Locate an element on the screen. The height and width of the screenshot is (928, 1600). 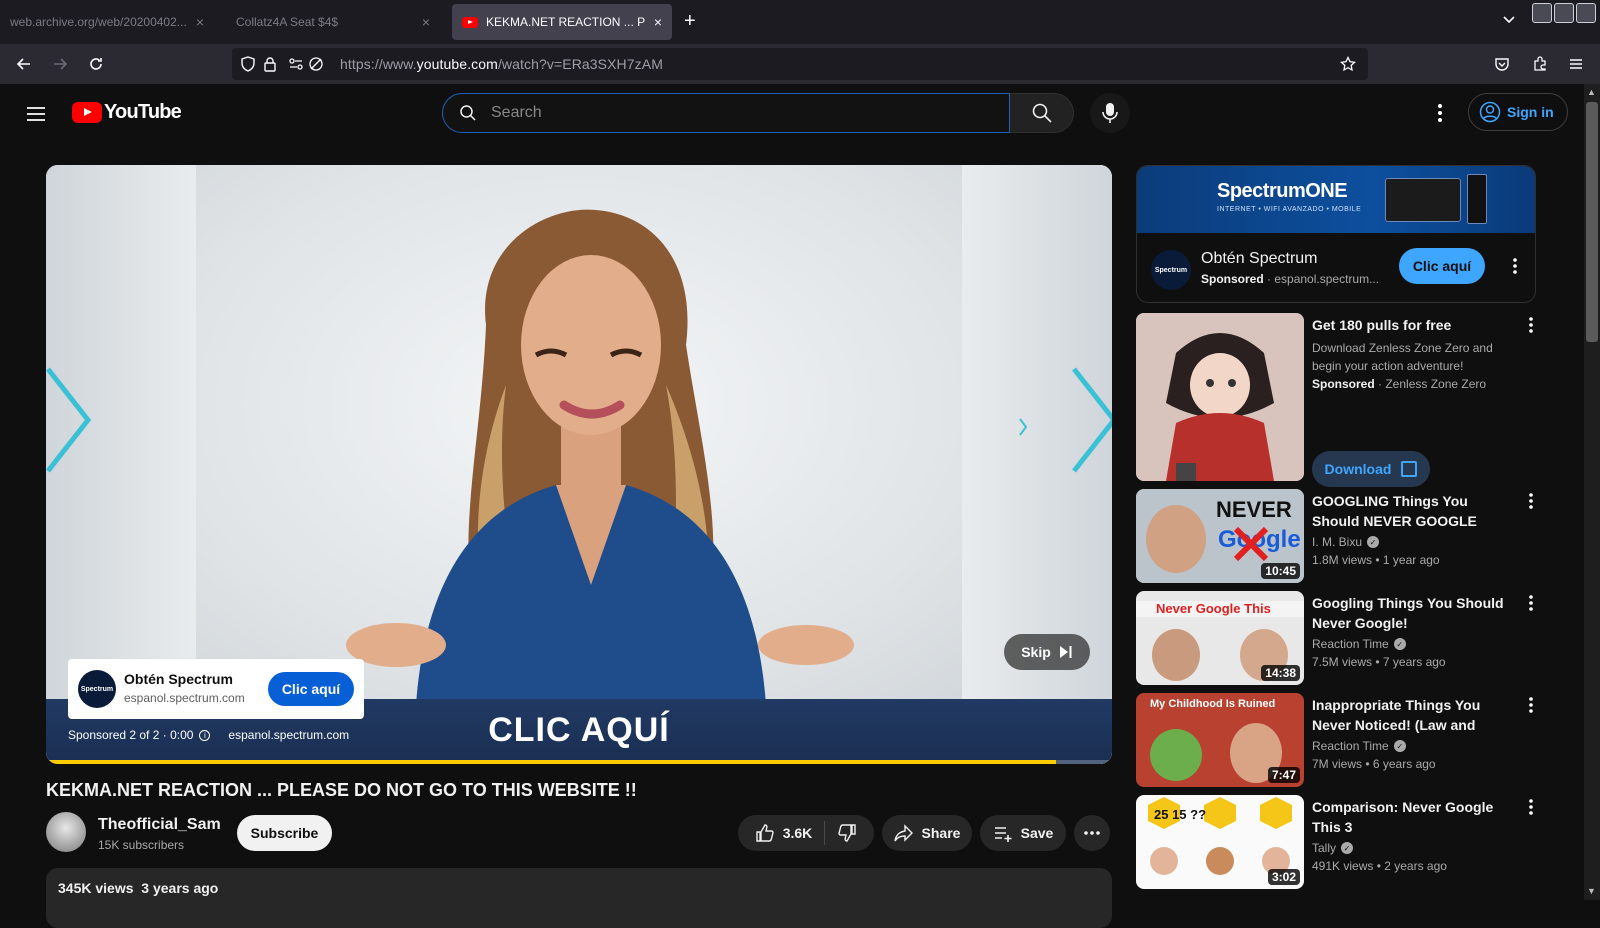
thumb-text: 25 15 ?? is located at coordinates (1180, 814).